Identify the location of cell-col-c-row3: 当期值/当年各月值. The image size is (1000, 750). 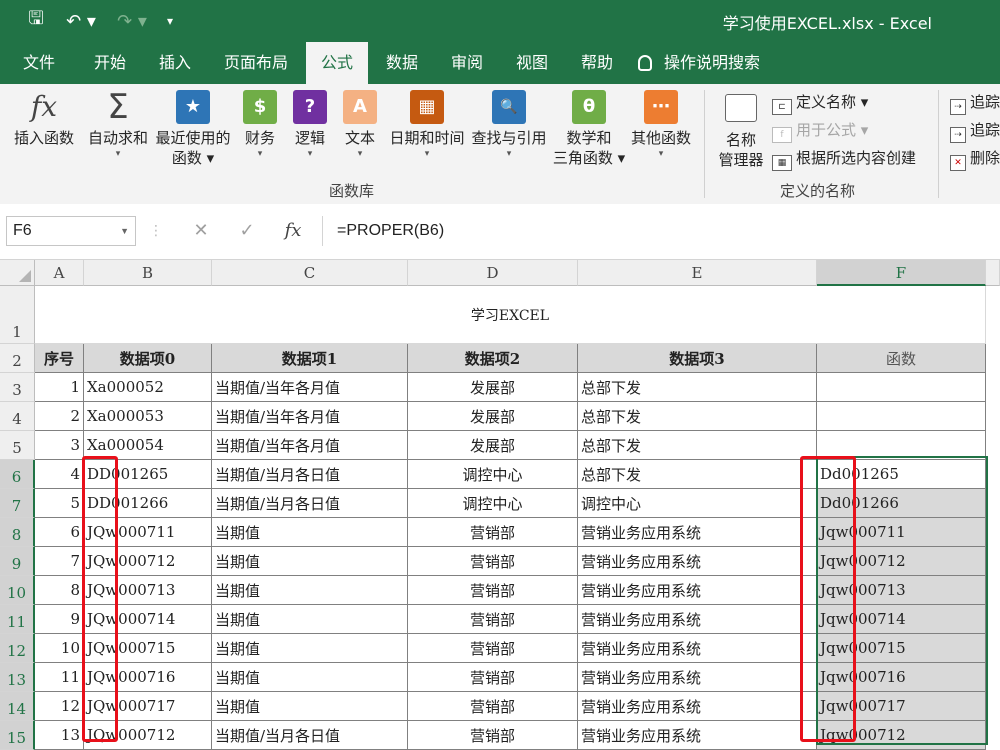
(310, 387).